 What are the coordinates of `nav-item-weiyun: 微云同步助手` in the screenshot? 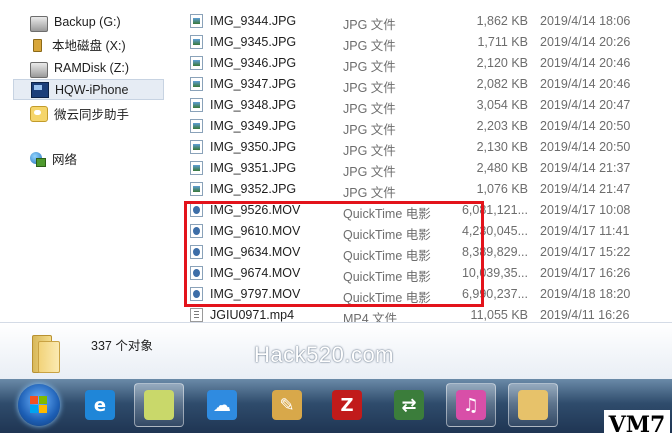 It's located at (79, 113).